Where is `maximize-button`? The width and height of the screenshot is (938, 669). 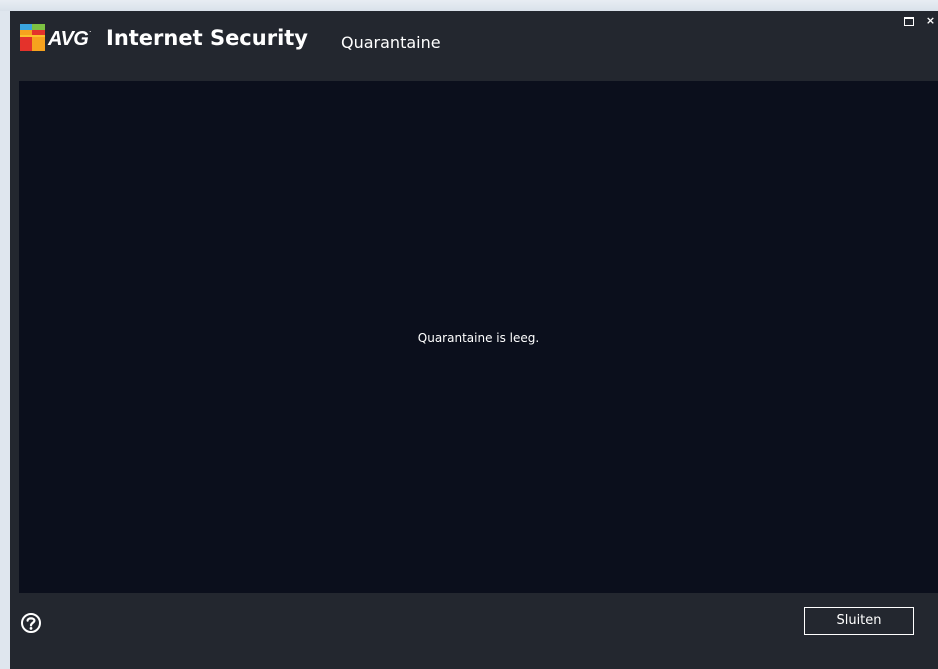 maximize-button is located at coordinates (908, 21).